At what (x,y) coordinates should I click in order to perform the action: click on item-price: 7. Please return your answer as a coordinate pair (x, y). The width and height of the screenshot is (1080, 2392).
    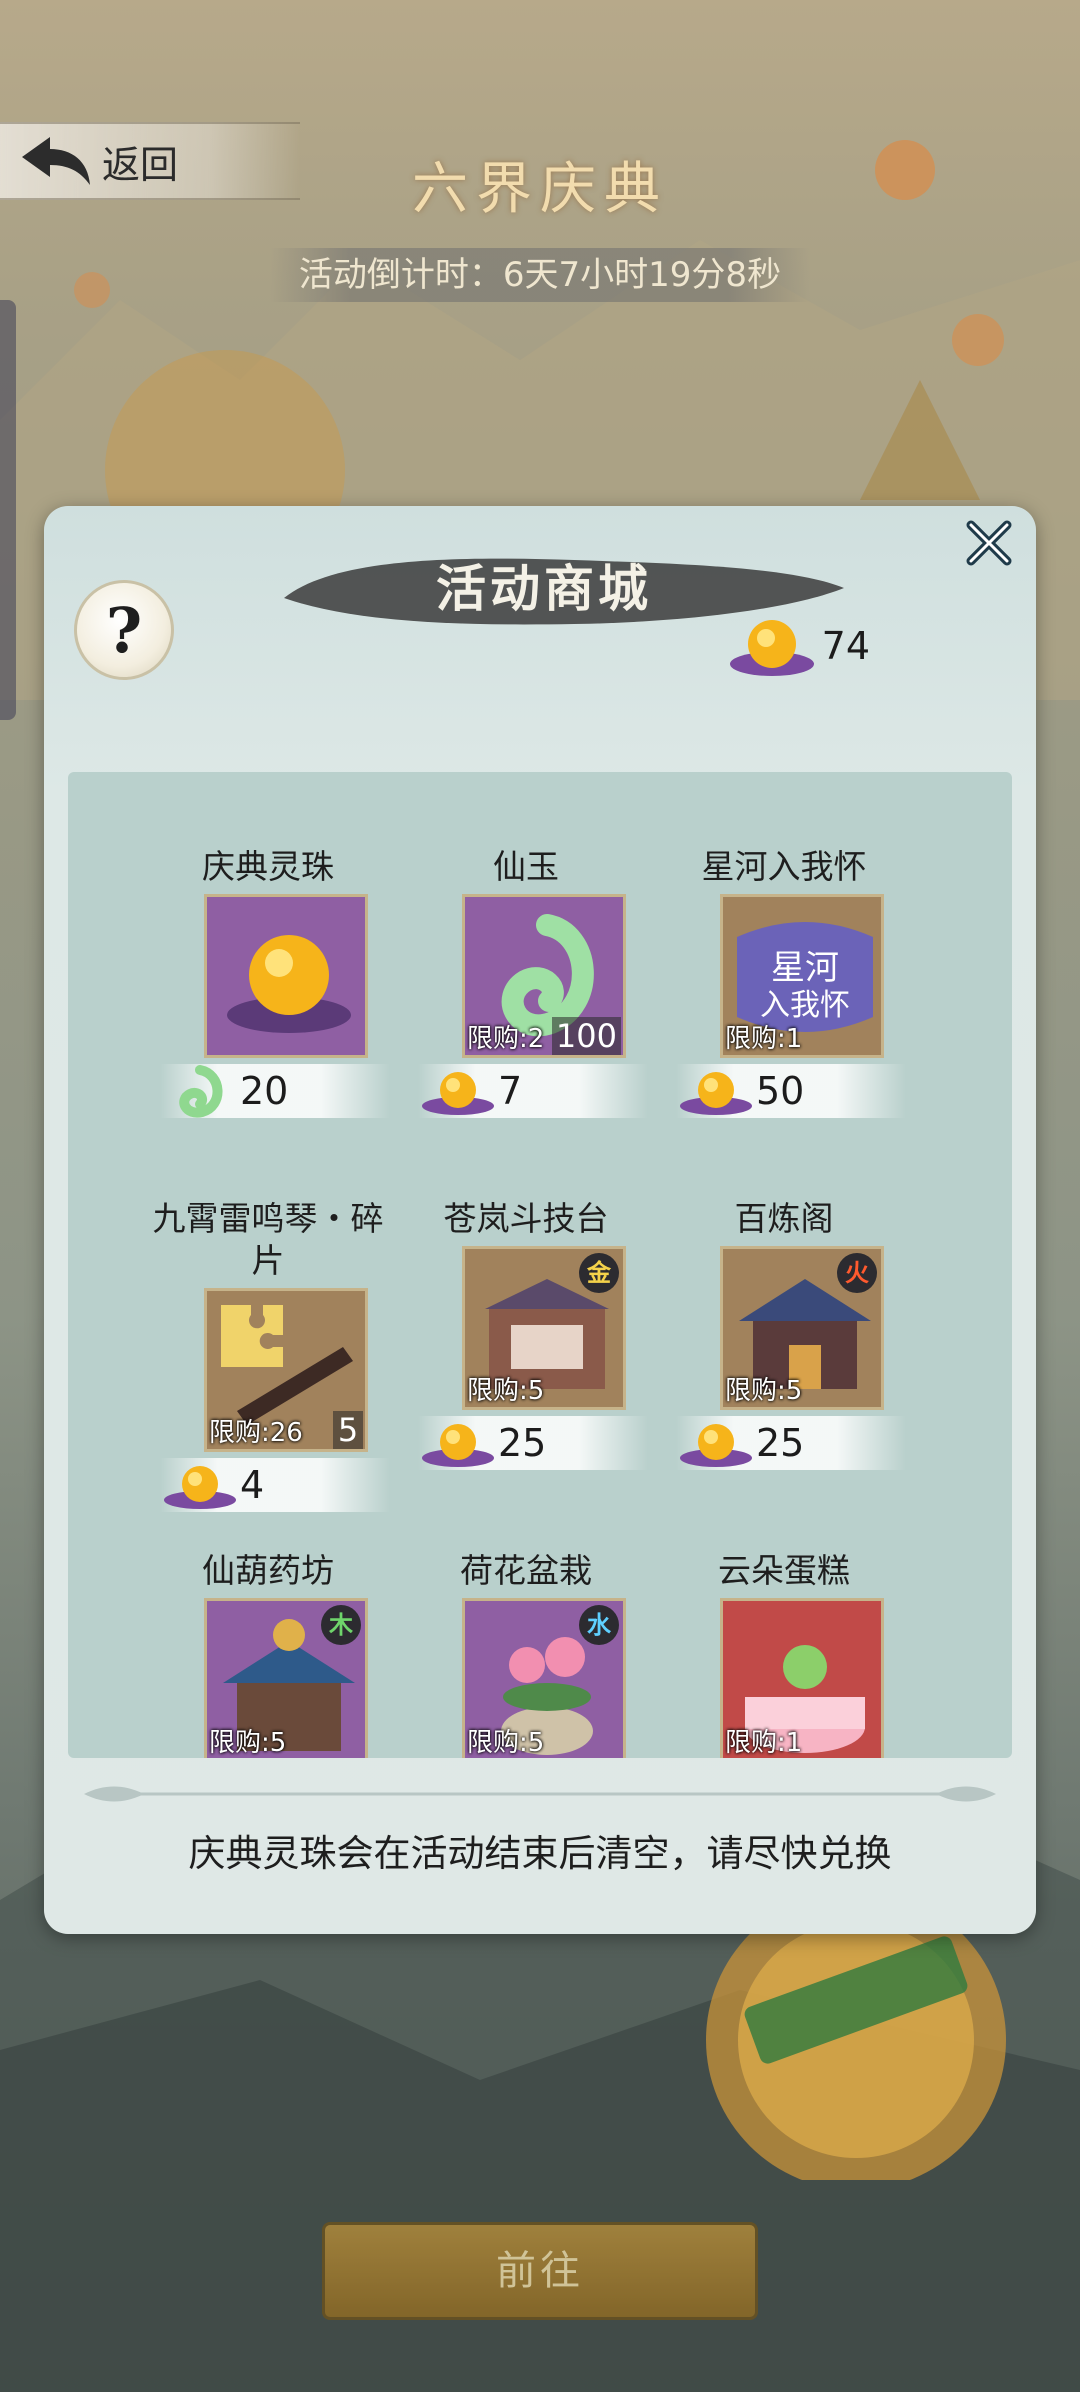
    Looking at the image, I should click on (533, 1091).